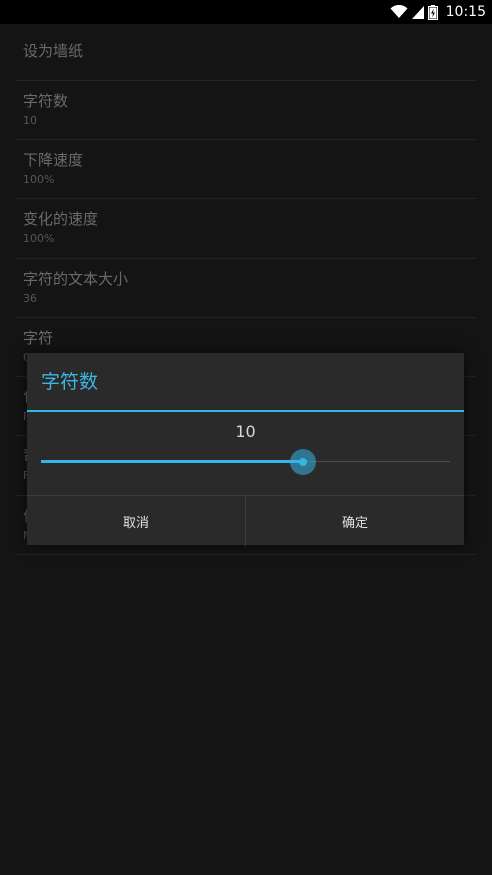 The image size is (492, 875). What do you see at coordinates (172, 461) in the screenshot?
I see `slider-fill` at bounding box center [172, 461].